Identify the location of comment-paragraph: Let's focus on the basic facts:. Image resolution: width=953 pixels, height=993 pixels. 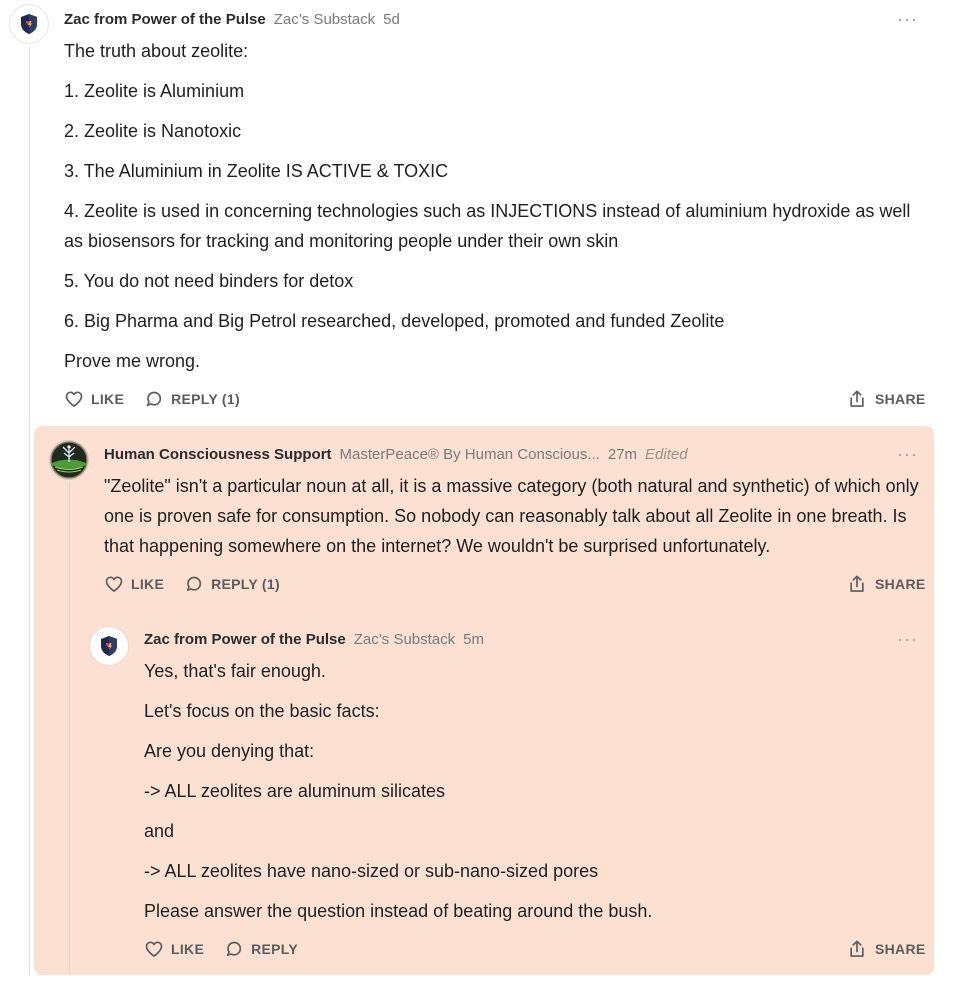
(262, 711).